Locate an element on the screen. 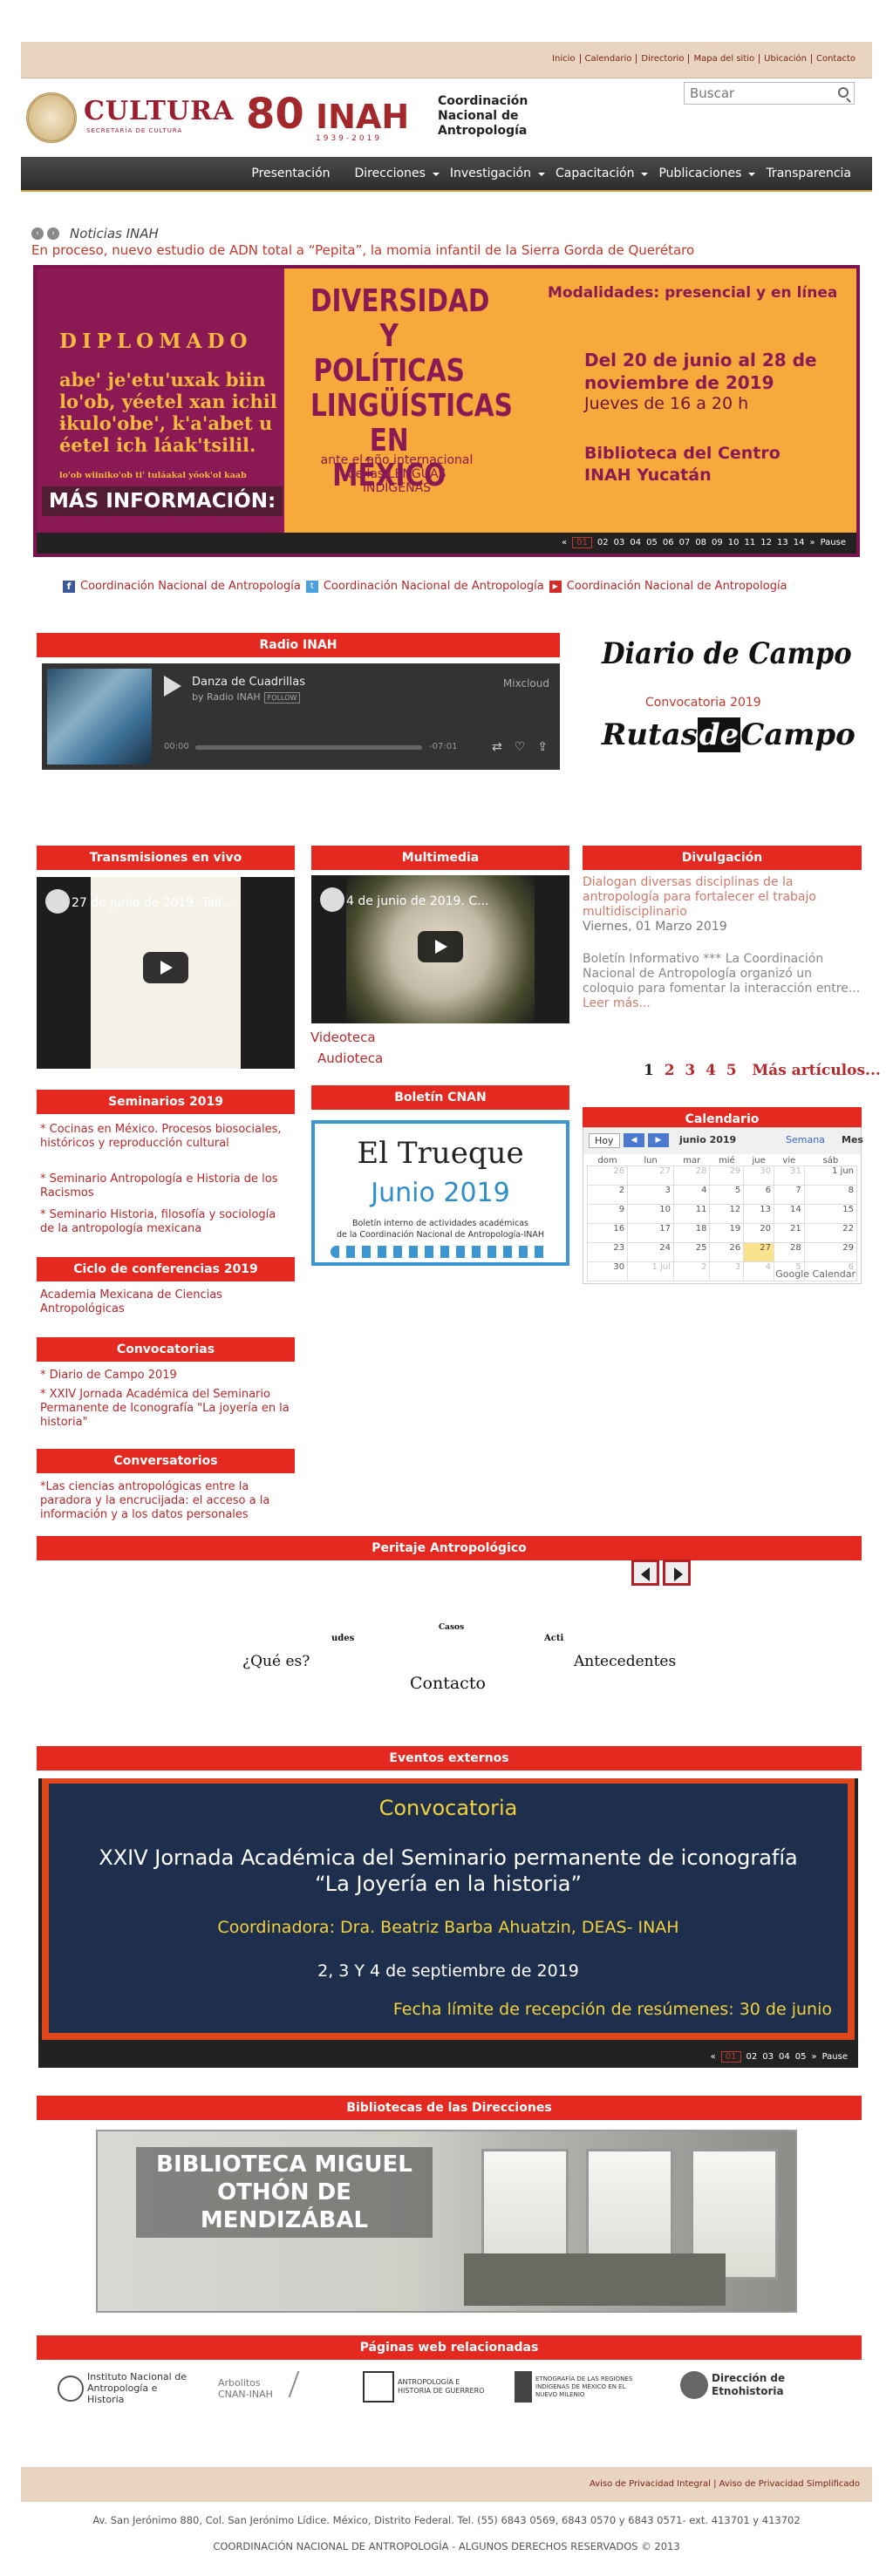 The height and width of the screenshot is (2576, 893). pager1-item: 02 is located at coordinates (603, 542).